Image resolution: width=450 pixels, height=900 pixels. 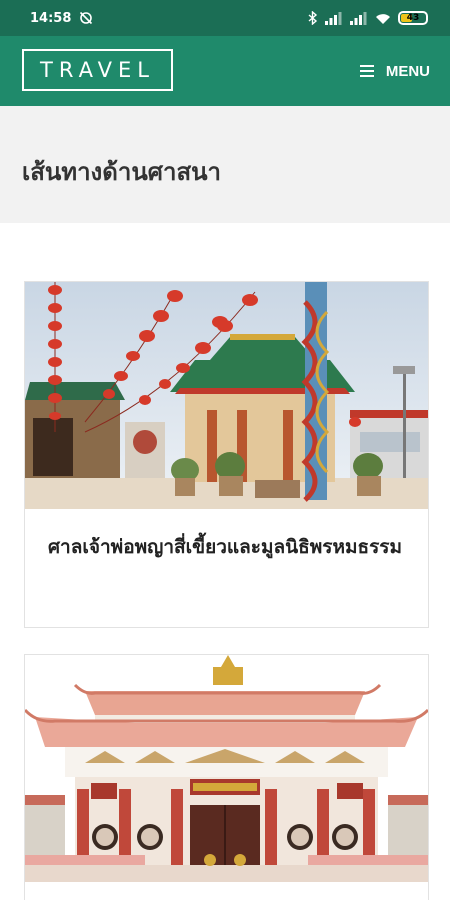 What do you see at coordinates (225, 71) in the screenshot?
I see `app-header: TRAVEL MENU` at bounding box center [225, 71].